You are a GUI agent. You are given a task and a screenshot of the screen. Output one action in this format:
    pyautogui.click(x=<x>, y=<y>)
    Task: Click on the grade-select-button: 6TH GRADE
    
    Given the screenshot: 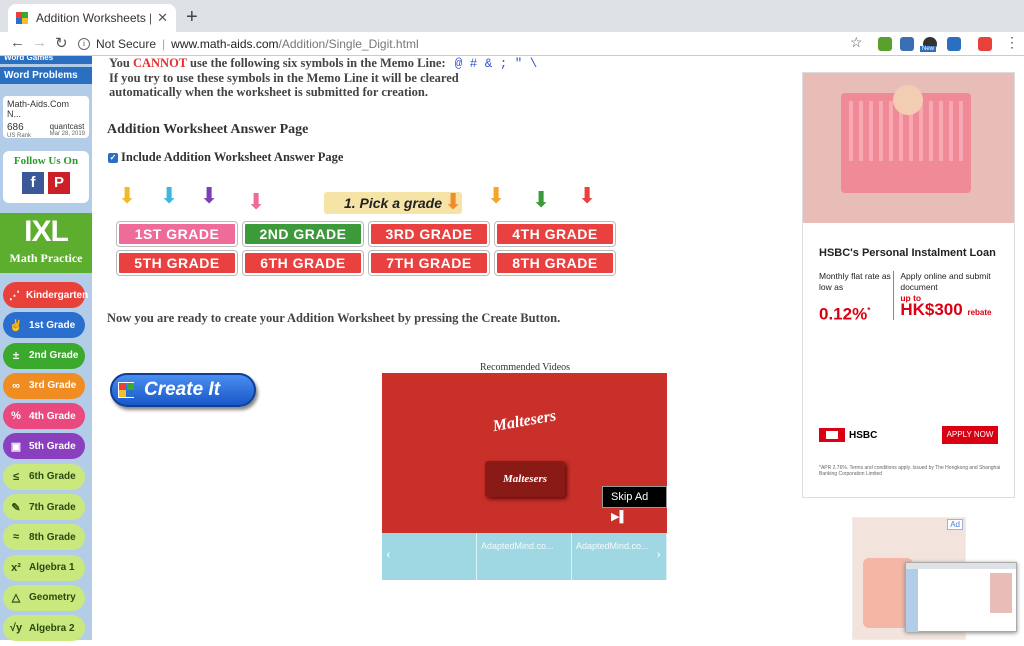 What is the action you would take?
    pyautogui.click(x=303, y=263)
    